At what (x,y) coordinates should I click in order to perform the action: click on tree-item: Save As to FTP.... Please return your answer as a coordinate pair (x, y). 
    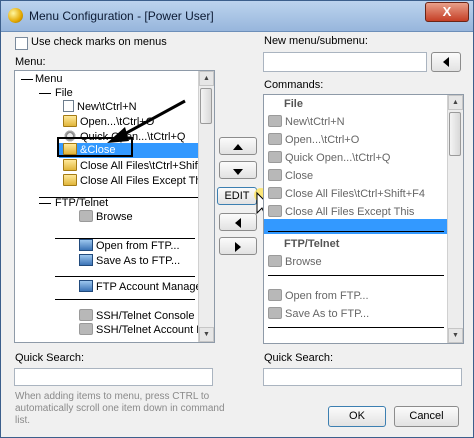
    Looking at the image, I should click on (129, 261).